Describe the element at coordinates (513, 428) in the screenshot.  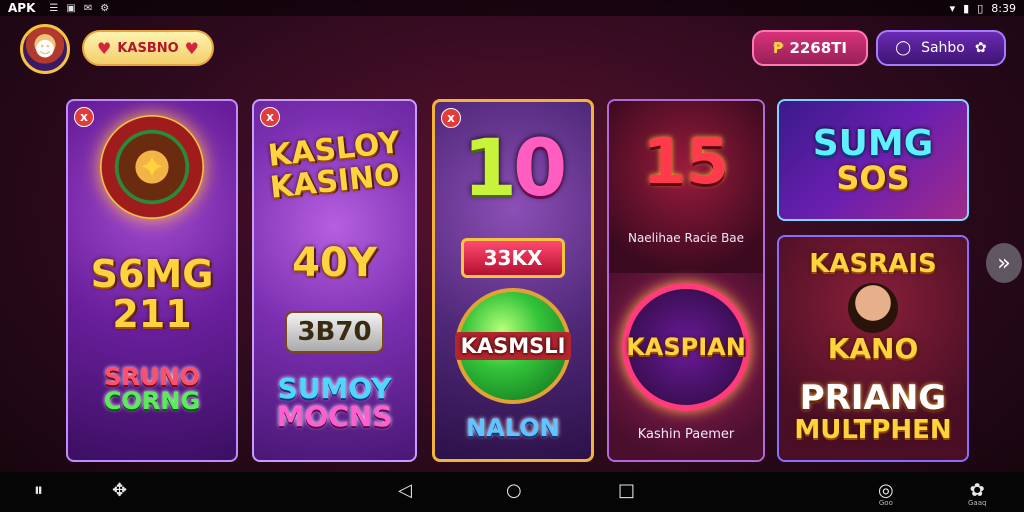
I see `card3-footer: NALON` at that location.